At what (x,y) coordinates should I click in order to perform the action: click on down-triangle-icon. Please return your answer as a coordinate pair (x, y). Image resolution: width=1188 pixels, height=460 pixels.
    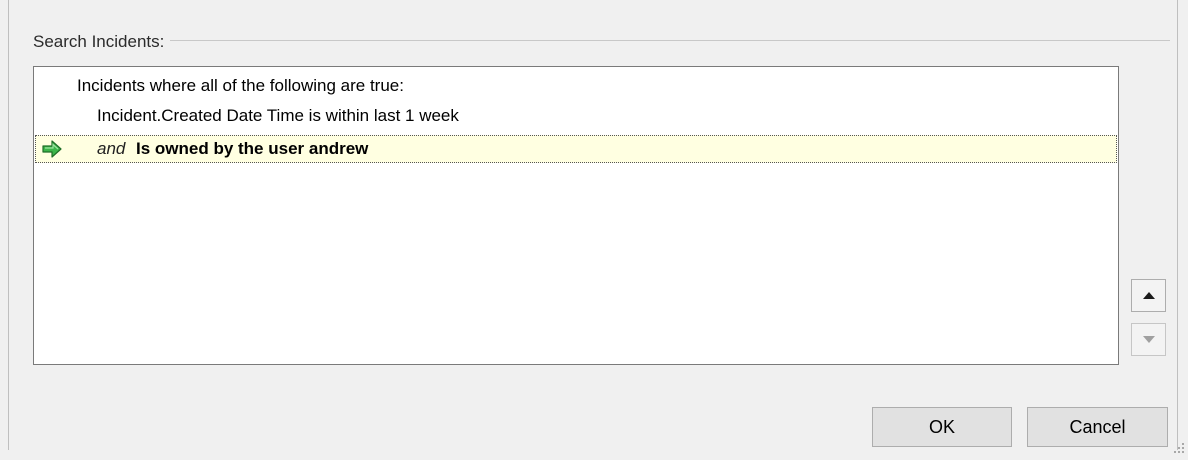
    Looking at the image, I should click on (1149, 339).